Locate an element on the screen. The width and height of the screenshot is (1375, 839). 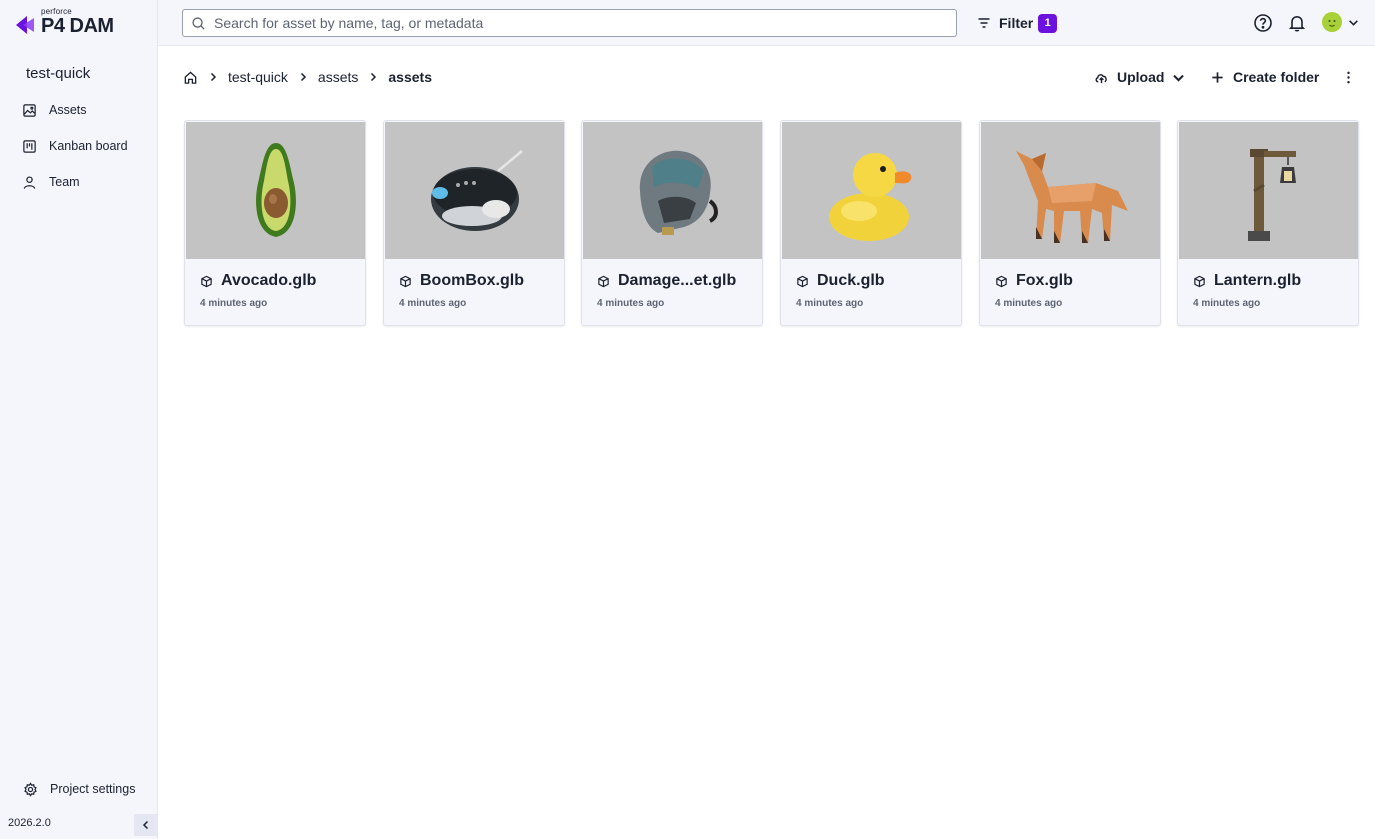
sidebar-item-label: Team is located at coordinates (64, 182).